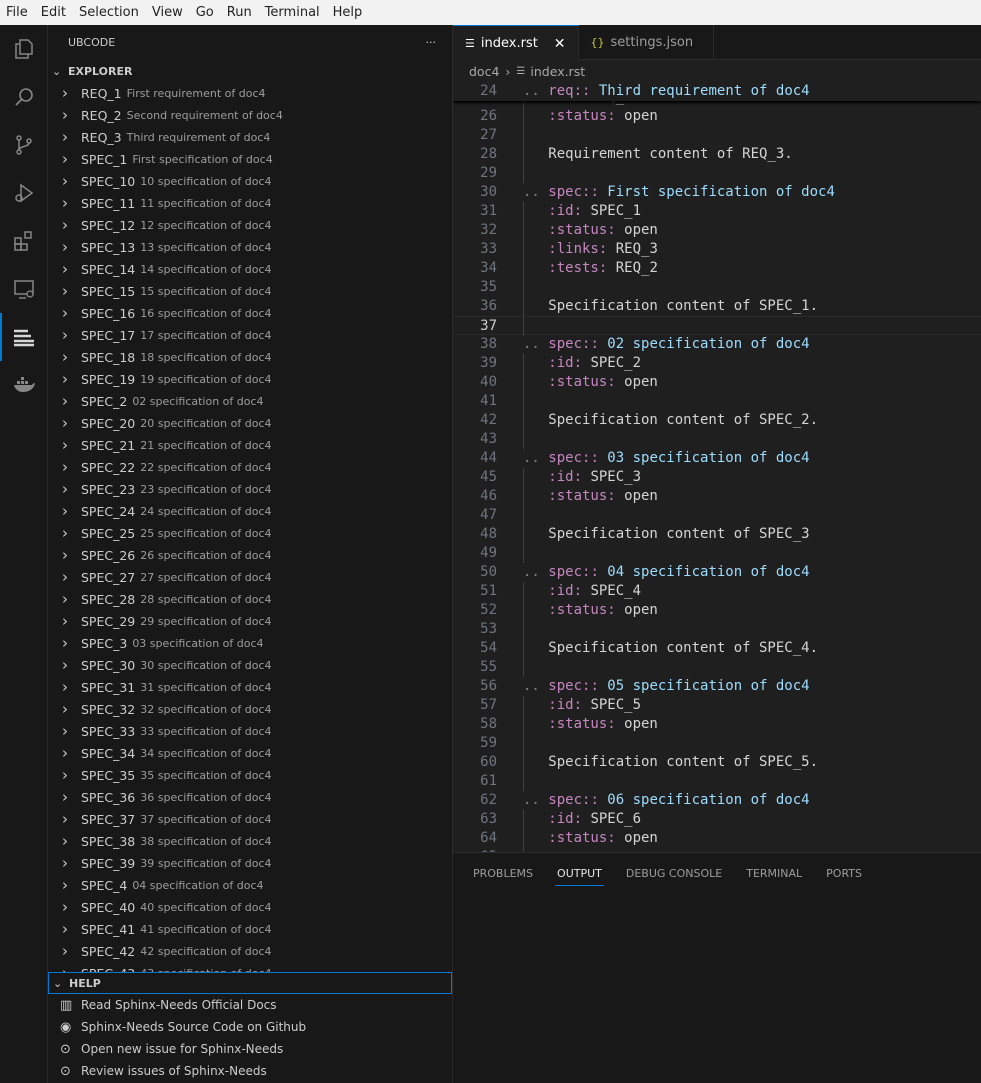 This screenshot has height=1083, width=981. Describe the element at coordinates (484, 71) in the screenshot. I see `breadcrumb-folder: doc4` at that location.